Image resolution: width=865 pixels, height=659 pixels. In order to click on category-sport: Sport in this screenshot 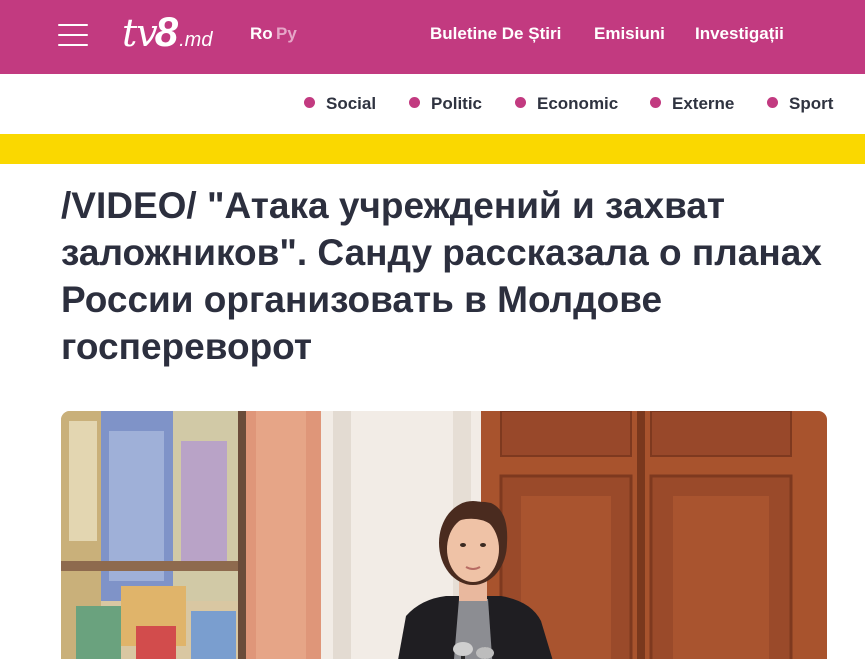, I will do `click(800, 104)`.